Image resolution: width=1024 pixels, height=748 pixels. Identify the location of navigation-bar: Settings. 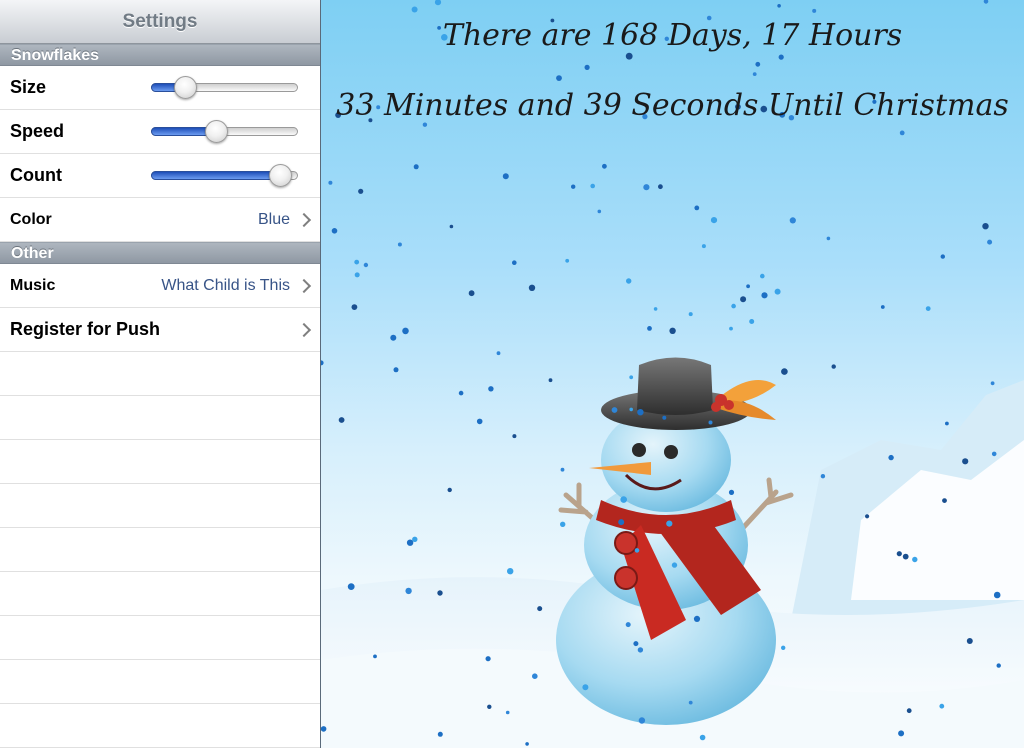
(160, 22).